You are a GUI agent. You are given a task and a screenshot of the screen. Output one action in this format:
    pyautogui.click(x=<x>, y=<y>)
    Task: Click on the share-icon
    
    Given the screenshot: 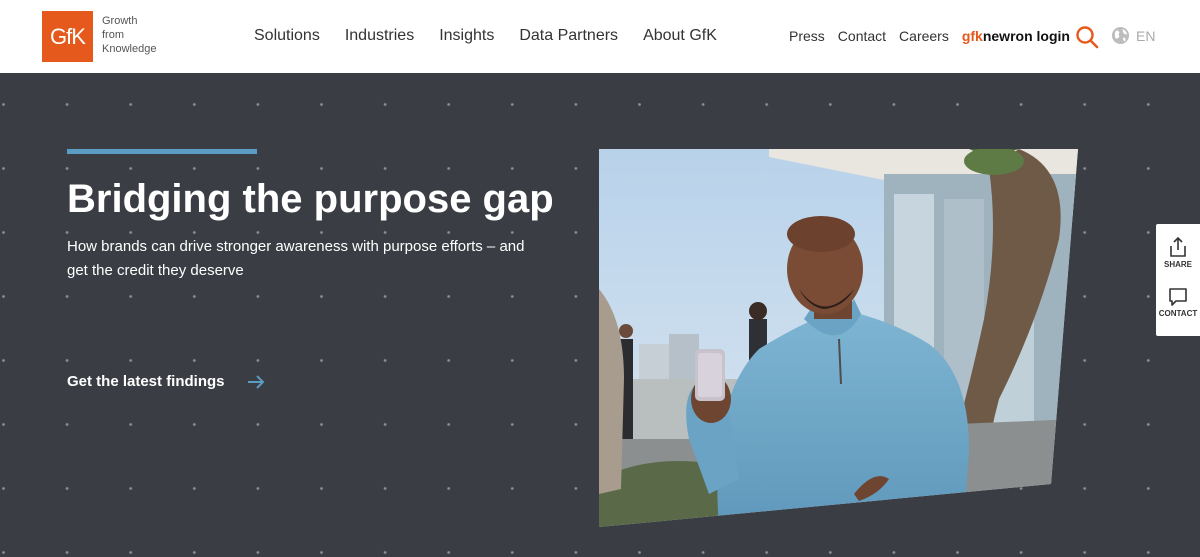 What is the action you would take?
    pyautogui.click(x=1178, y=246)
    